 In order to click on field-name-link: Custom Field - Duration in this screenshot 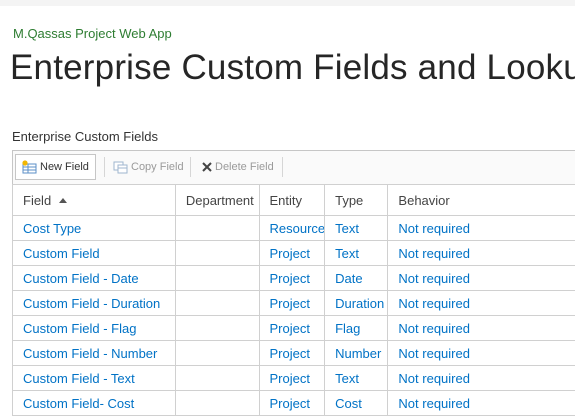, I will do `click(94, 303)`.